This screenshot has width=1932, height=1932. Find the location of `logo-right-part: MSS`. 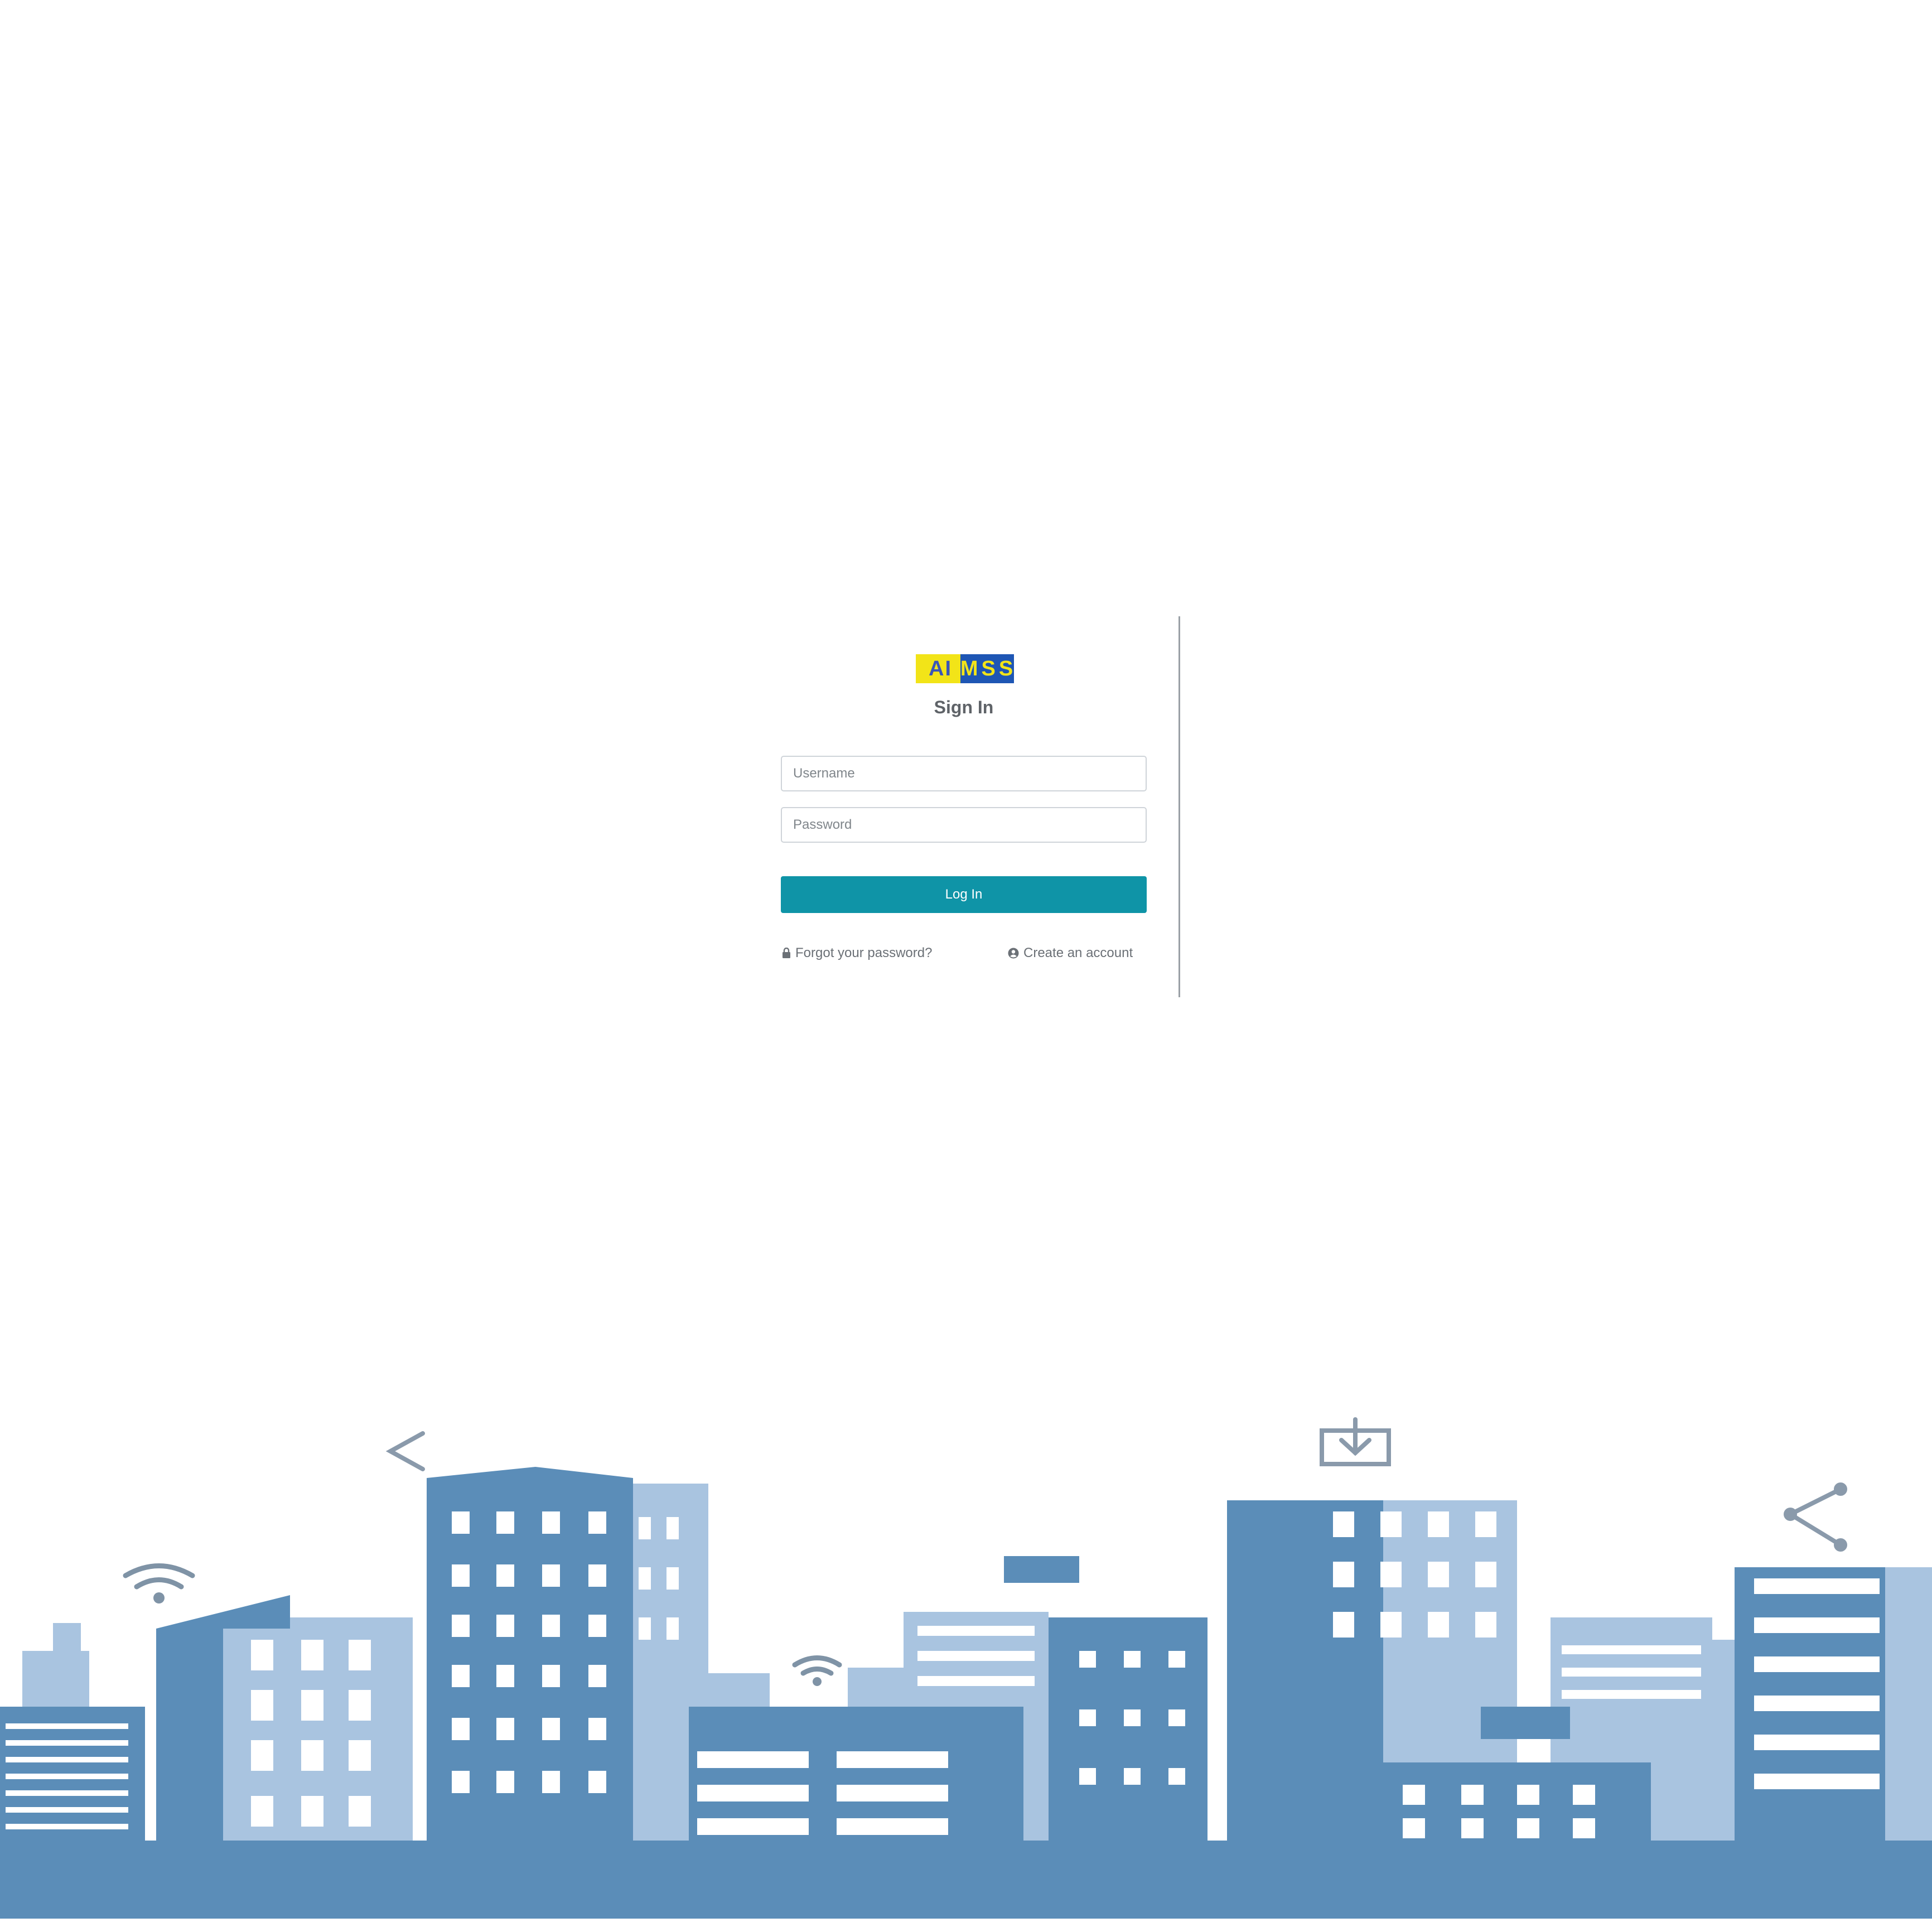

logo-right-part: MSS is located at coordinates (987, 668).